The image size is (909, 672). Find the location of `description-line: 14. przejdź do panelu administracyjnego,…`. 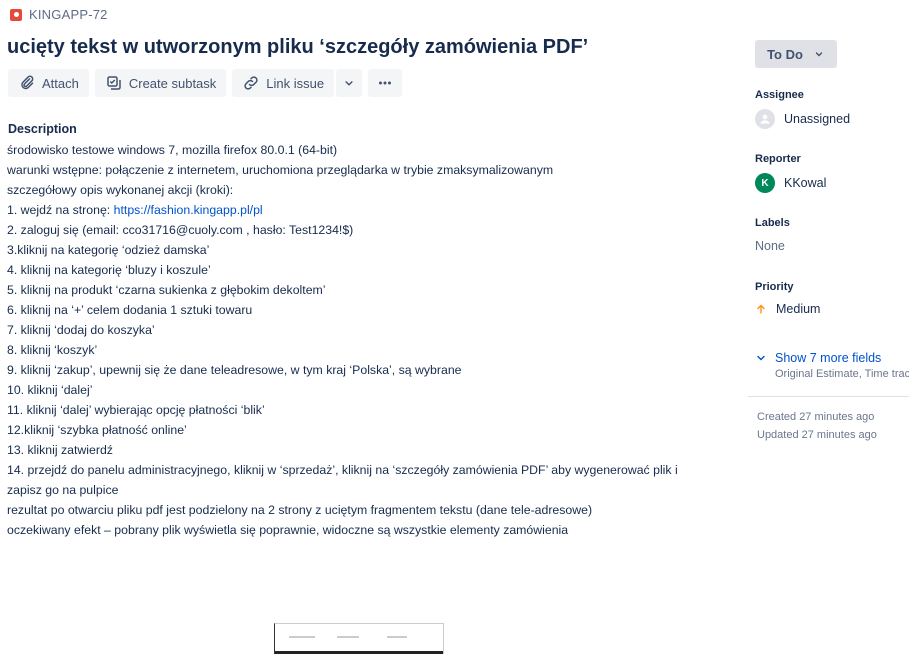

description-line: 14. przejdź do panelu administracyjnego,… is located at coordinates (342, 470).